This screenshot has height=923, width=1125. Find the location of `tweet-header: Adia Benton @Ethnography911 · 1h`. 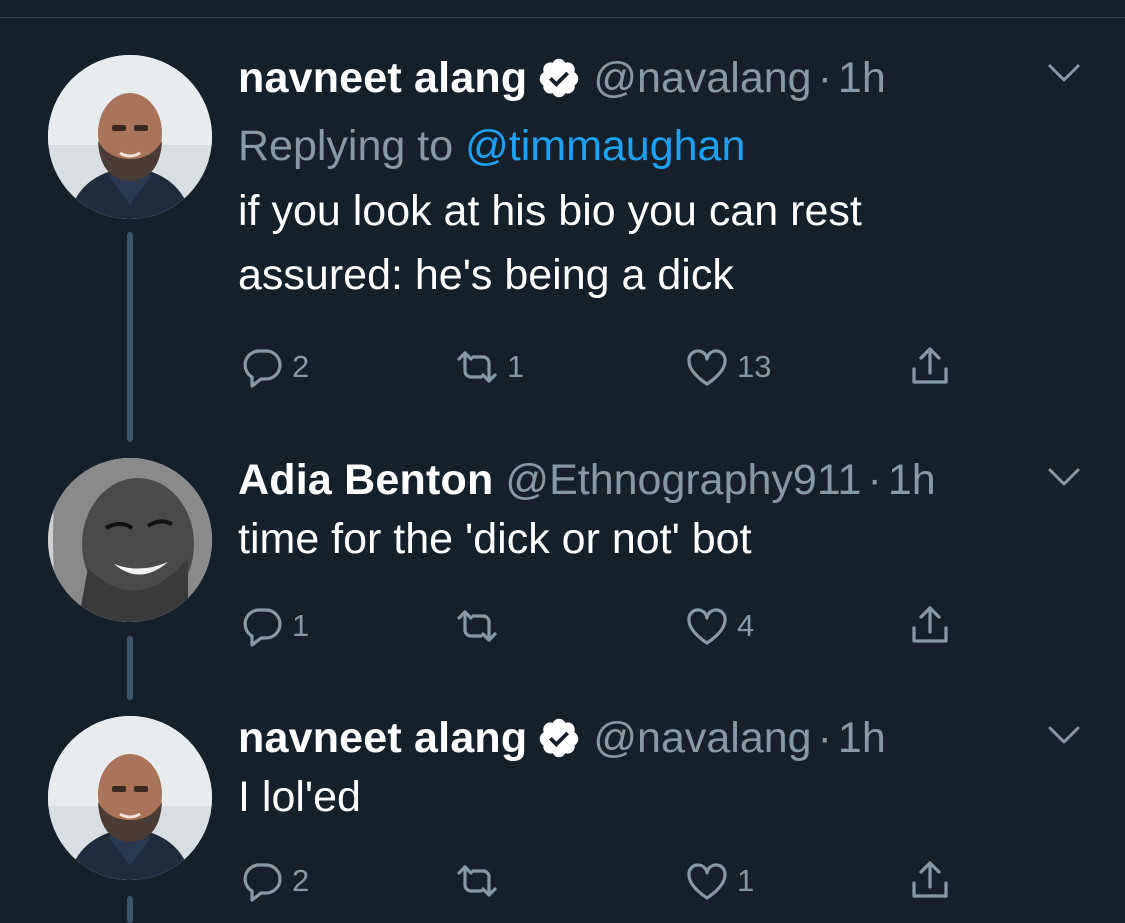

tweet-header: Adia Benton @Ethnography911 · 1h is located at coordinates (638, 480).